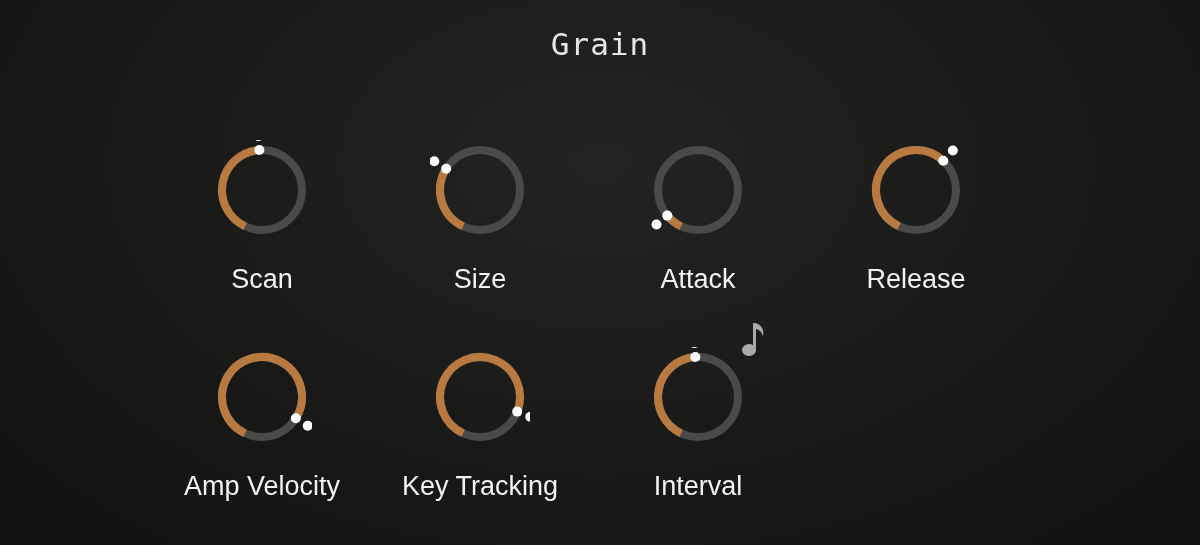 Image resolution: width=1200 pixels, height=545 pixels. What do you see at coordinates (698, 279) in the screenshot?
I see `knob-label: Attack` at bounding box center [698, 279].